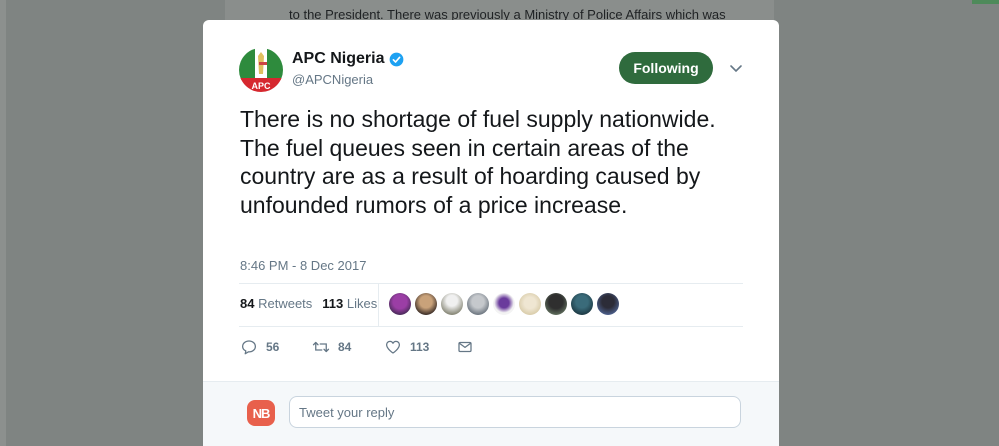 The width and height of the screenshot is (999, 446). I want to click on reply-input, so click(515, 412).